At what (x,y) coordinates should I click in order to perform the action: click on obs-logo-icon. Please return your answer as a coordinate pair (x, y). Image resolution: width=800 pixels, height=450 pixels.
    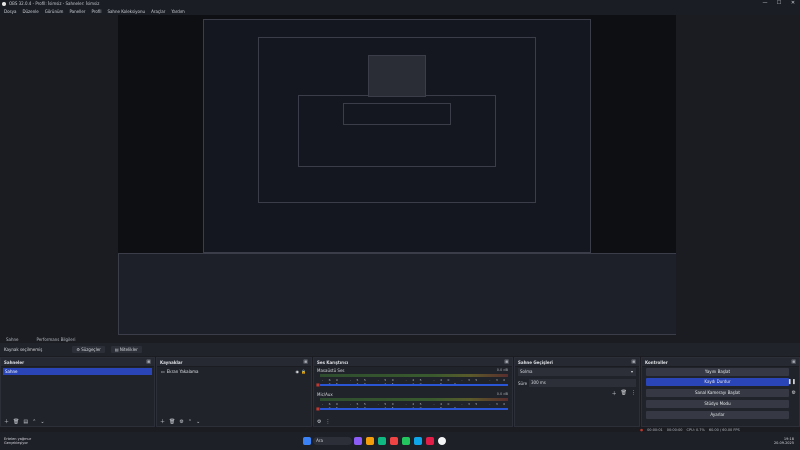
    Looking at the image, I should click on (4, 3).